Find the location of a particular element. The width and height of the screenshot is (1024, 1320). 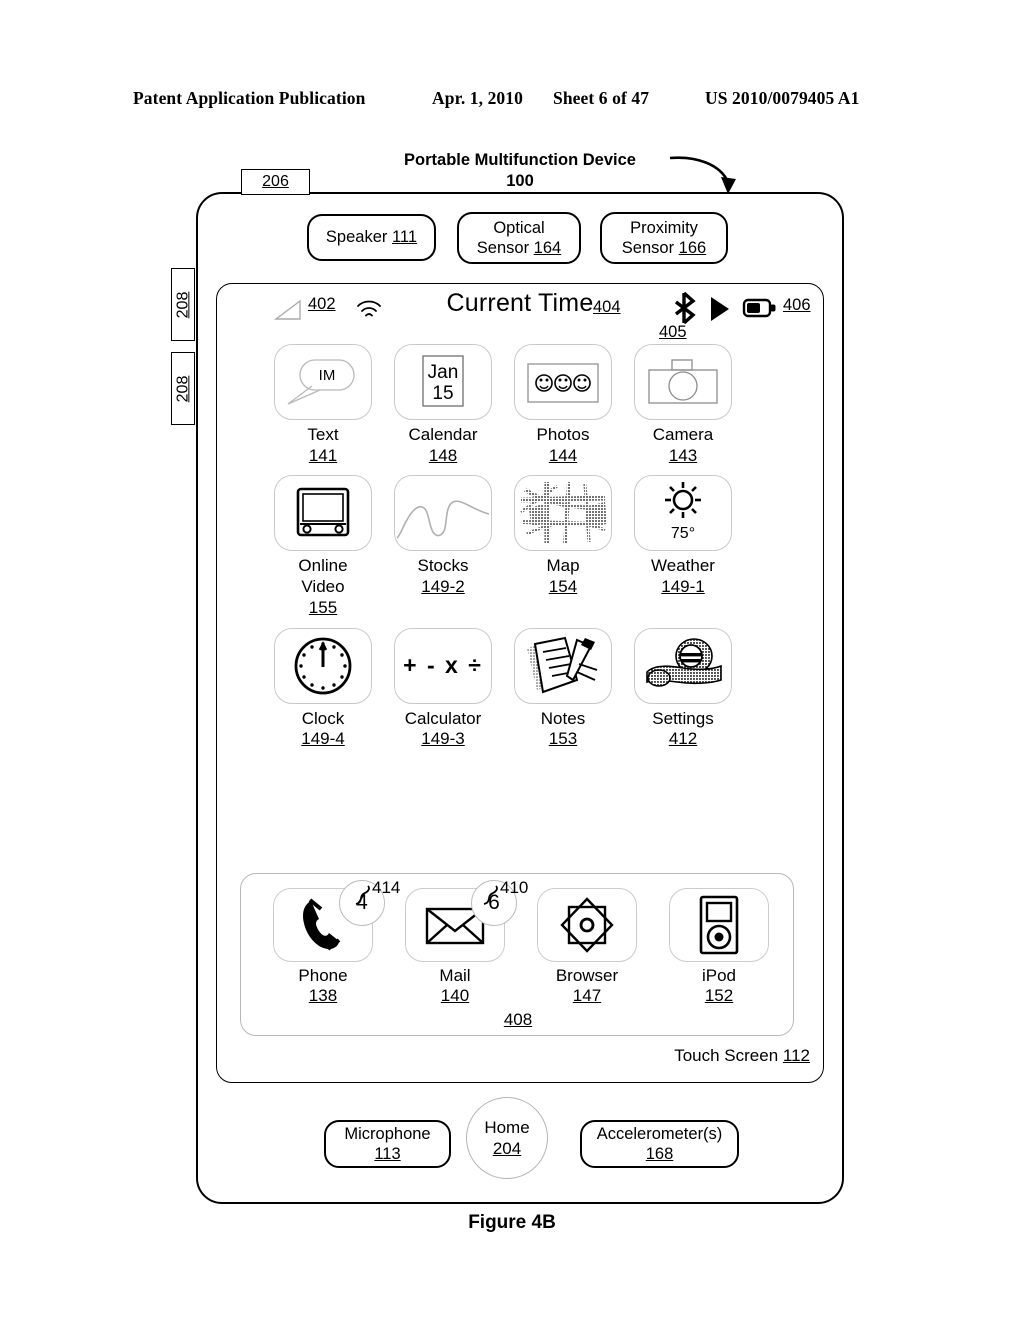

microphone-label: Microphone is located at coordinates (387, 1133).